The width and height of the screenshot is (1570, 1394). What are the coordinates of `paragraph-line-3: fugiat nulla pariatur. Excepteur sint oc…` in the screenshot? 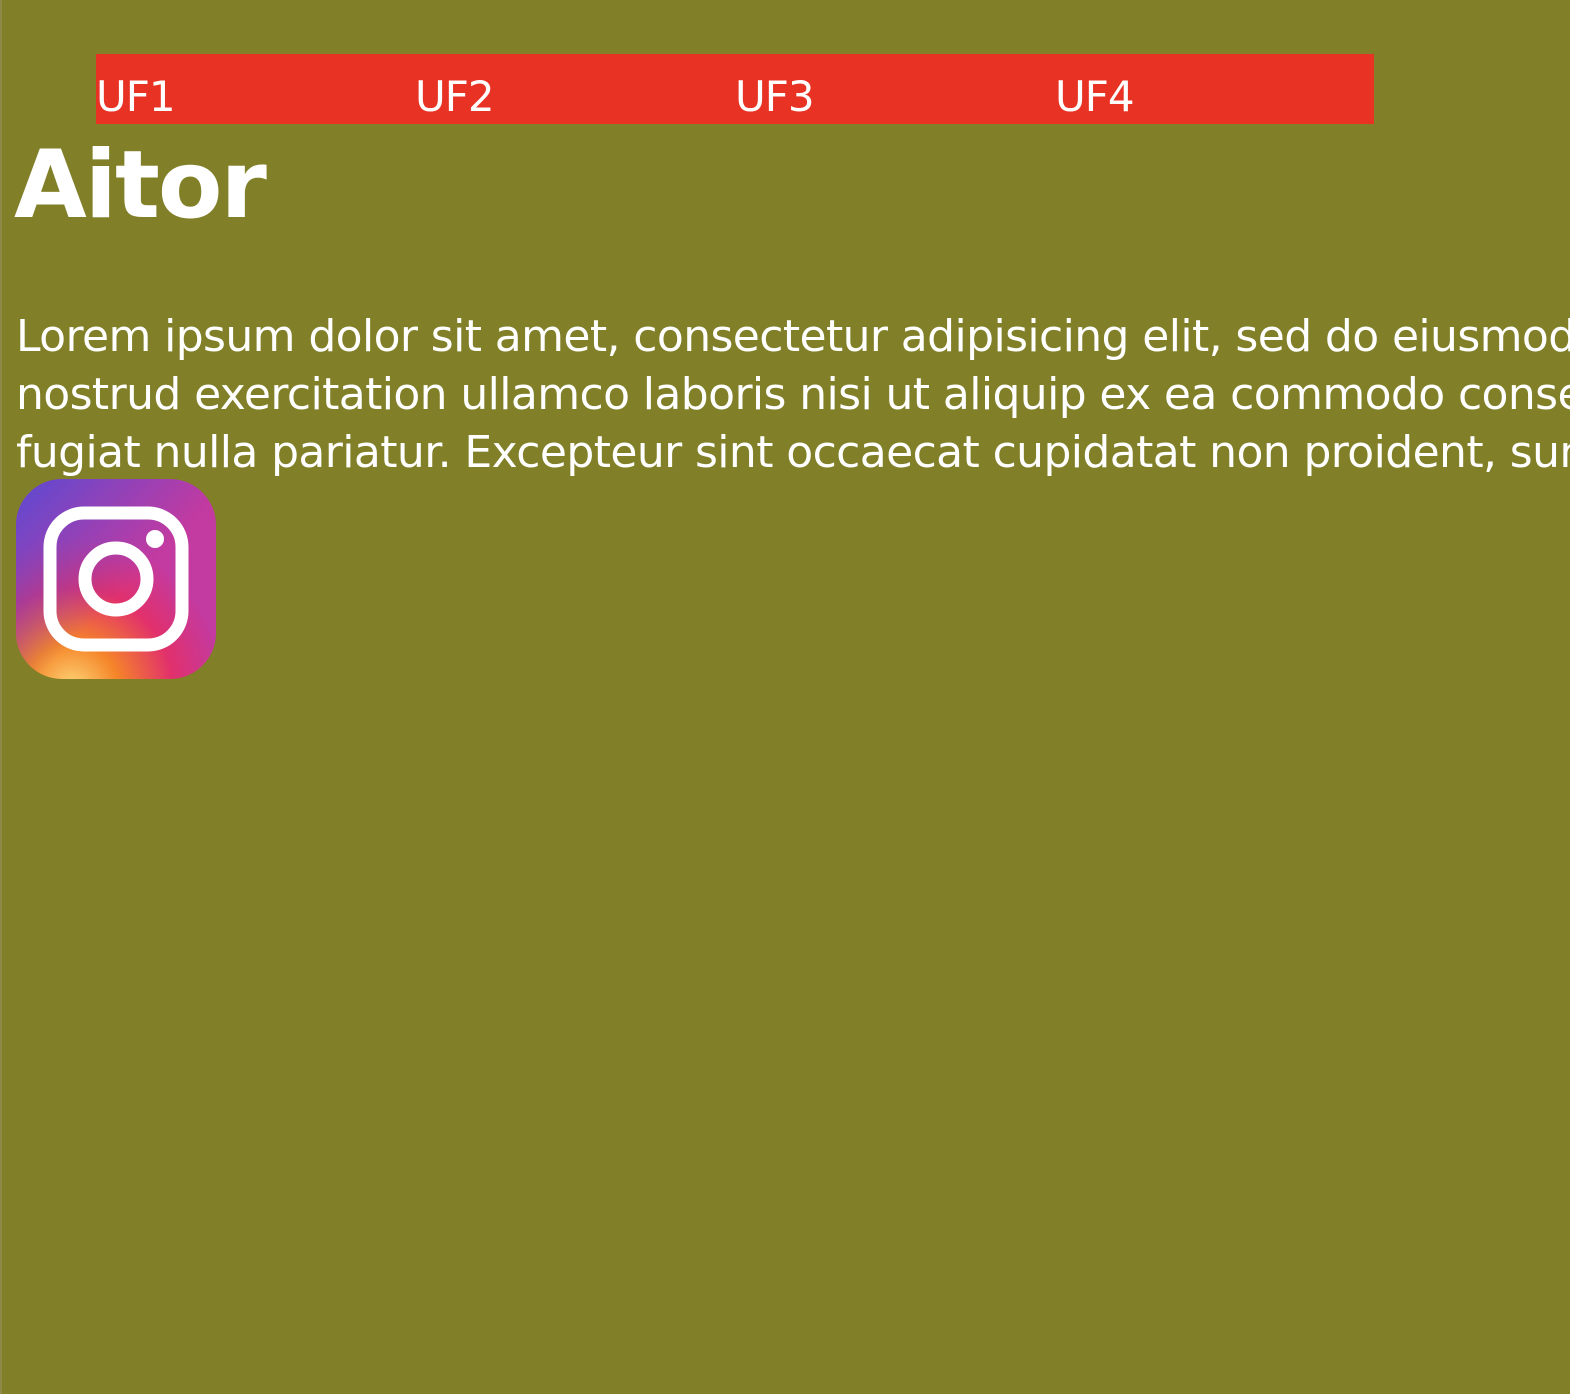 It's located at (793, 452).